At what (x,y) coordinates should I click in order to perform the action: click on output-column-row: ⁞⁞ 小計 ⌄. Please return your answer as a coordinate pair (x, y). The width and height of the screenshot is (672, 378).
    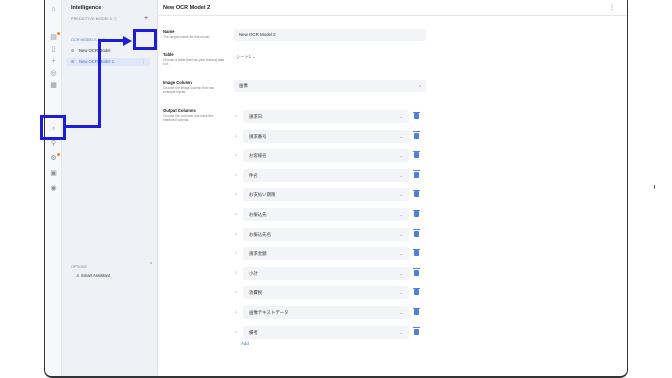
    Looking at the image, I should click on (330, 273).